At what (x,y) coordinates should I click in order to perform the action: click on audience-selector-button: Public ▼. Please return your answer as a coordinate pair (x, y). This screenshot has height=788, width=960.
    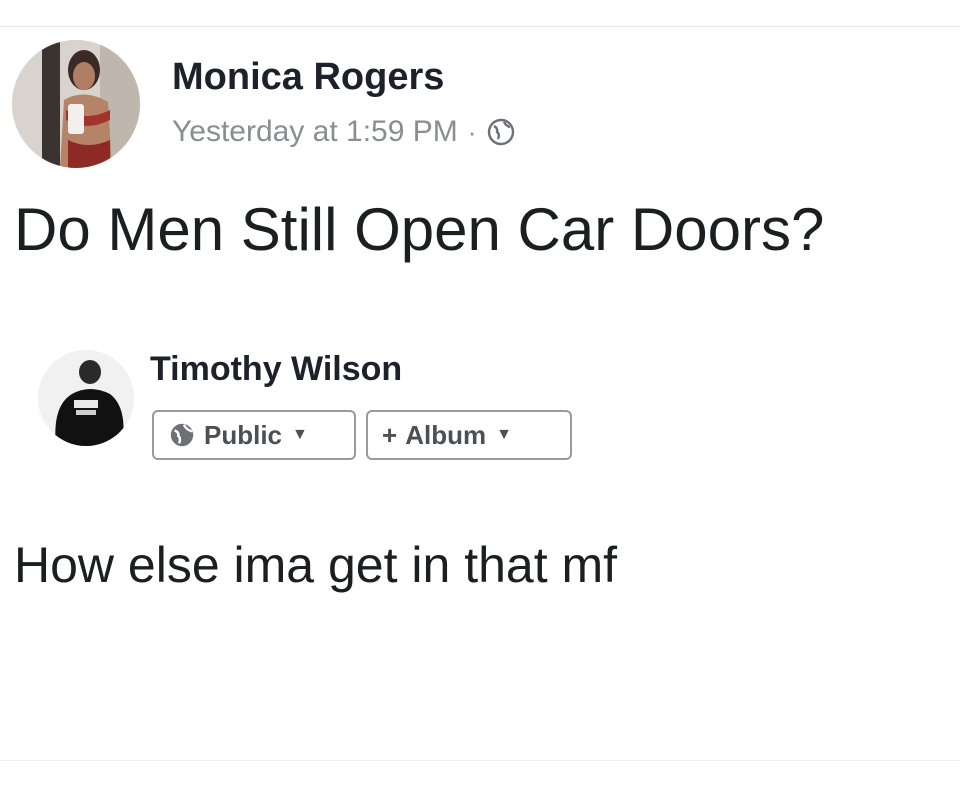
    Looking at the image, I should click on (254, 435).